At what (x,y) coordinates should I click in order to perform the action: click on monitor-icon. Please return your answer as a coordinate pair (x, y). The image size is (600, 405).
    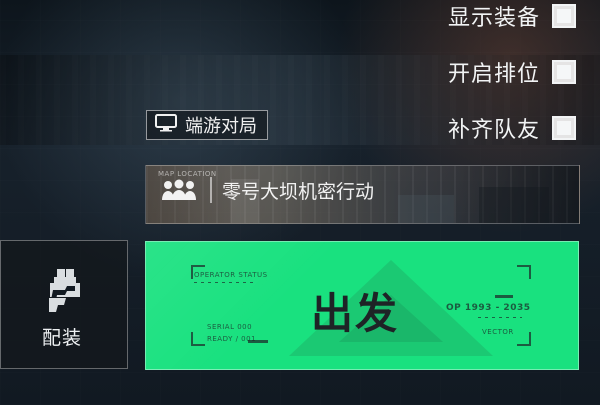
    Looking at the image, I should click on (166, 125).